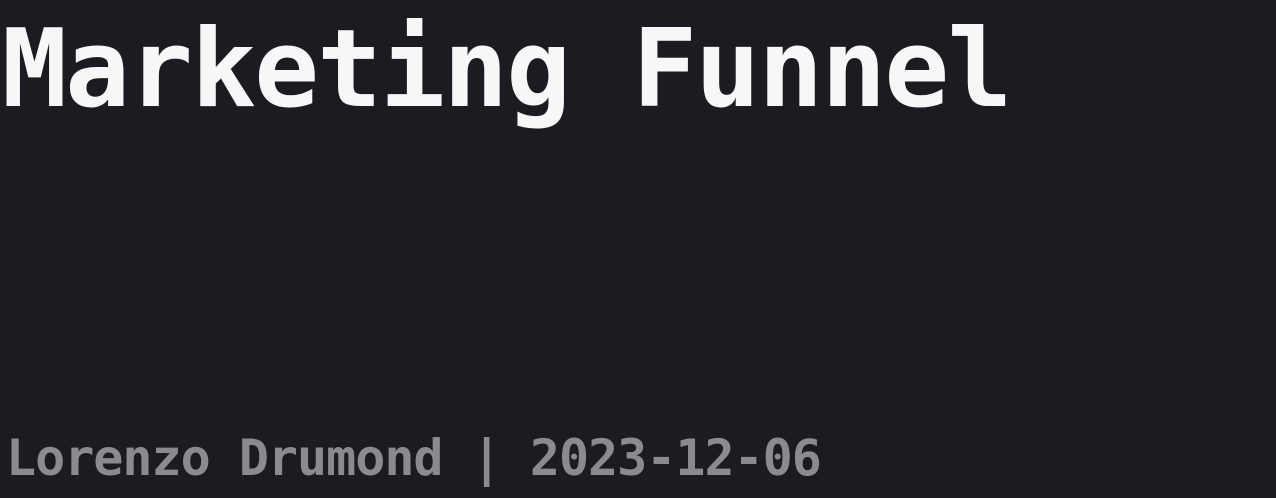 The height and width of the screenshot is (498, 1276). What do you see at coordinates (414, 458) in the screenshot?
I see `author-date-byline: Lorenzo Drumond | 2023-12-06` at bounding box center [414, 458].